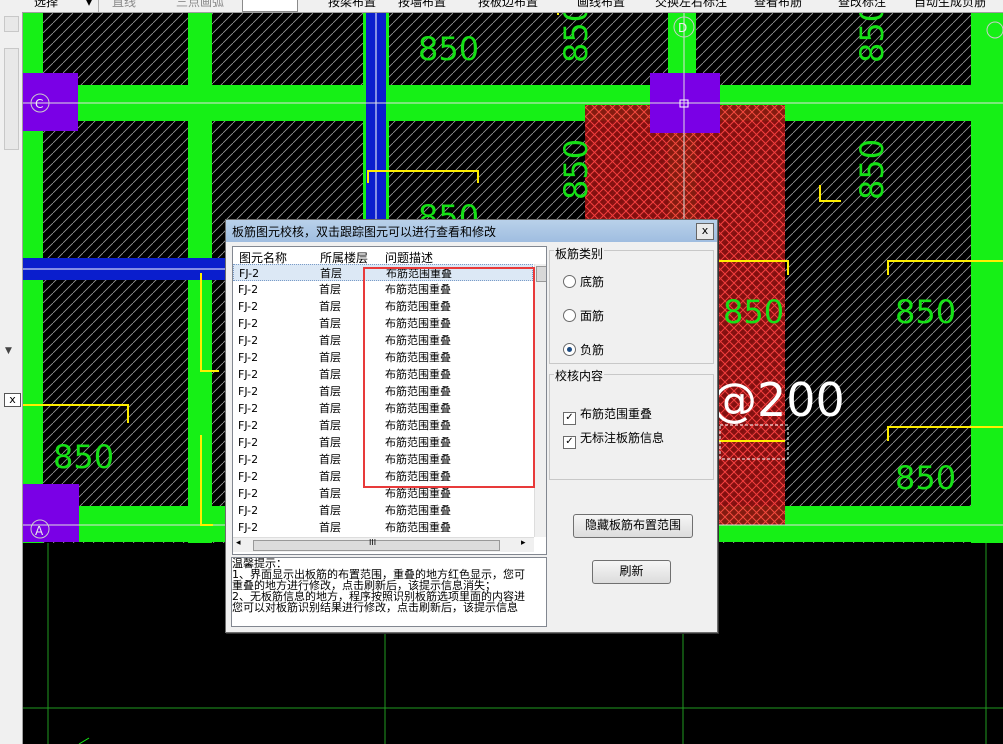 This screenshot has height=744, width=1003. I want to click on toolbar-arc-button: 三点画弧, so click(200, 4).